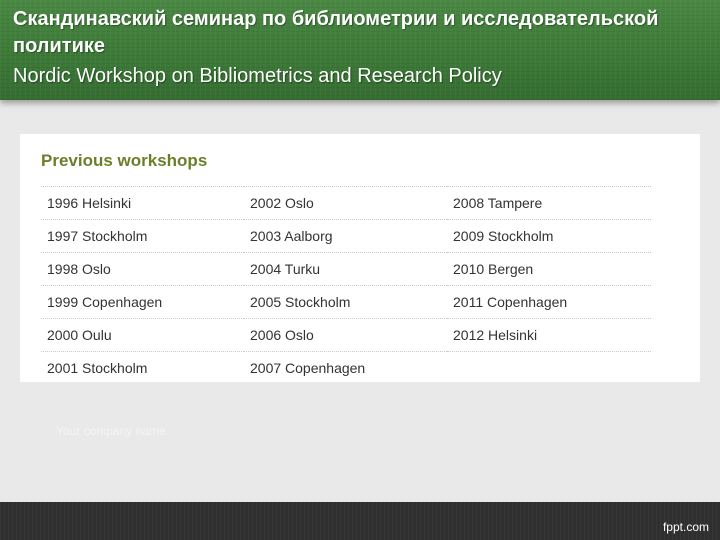 The height and width of the screenshot is (540, 720). What do you see at coordinates (124, 160) in the screenshot?
I see `panel-heading: Previous workshops` at bounding box center [124, 160].